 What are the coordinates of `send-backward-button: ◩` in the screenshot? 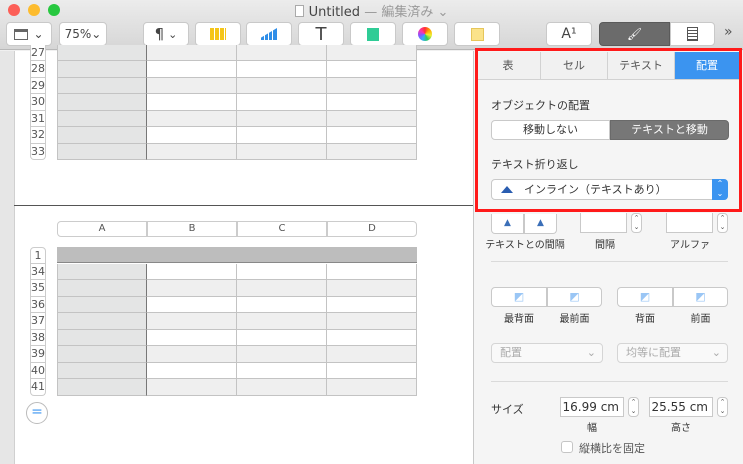 It's located at (645, 297).